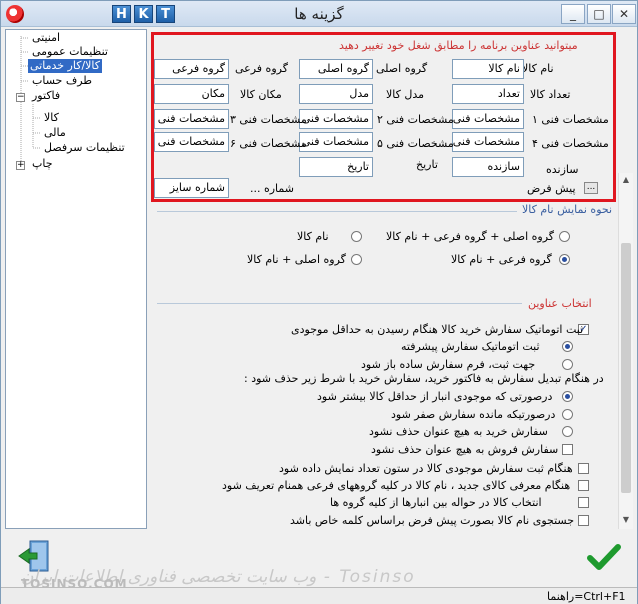 The width and height of the screenshot is (638, 604). I want to click on tree-connectors, so click(30, 101).